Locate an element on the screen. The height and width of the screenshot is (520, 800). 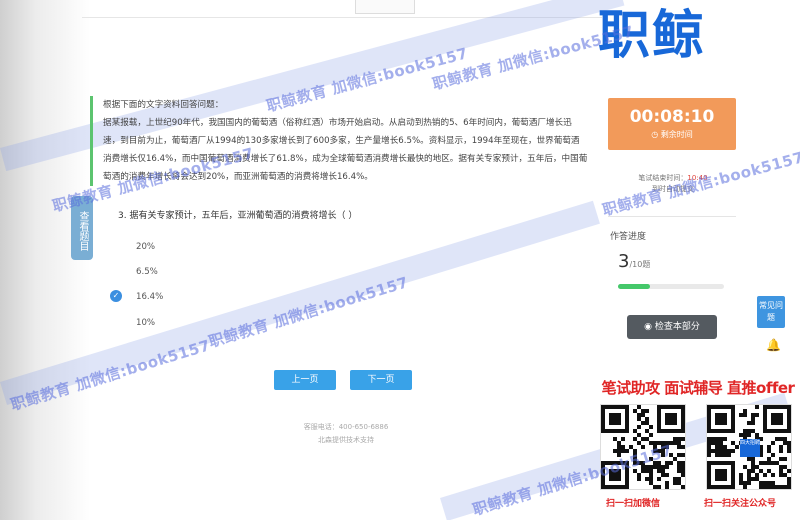
check-circle-icon: ✓ is located at coordinates (116, 296).